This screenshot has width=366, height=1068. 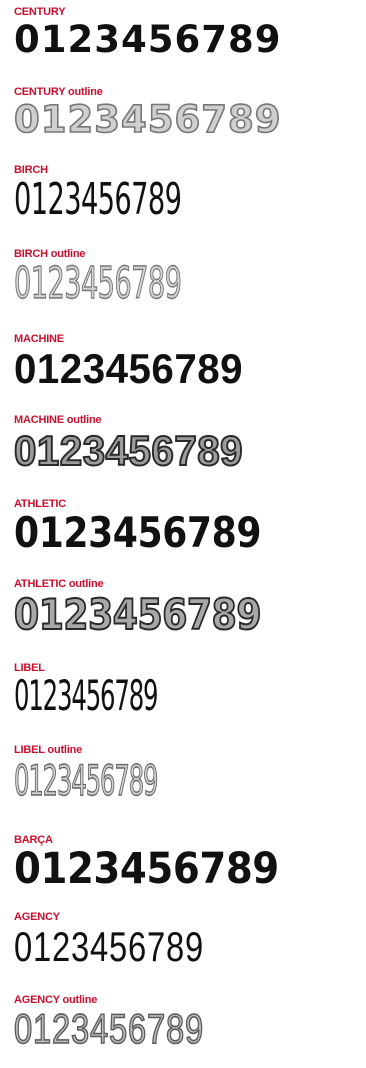 I want to click on sample-libel: LIBEL 0123456789, so click(x=183, y=696).